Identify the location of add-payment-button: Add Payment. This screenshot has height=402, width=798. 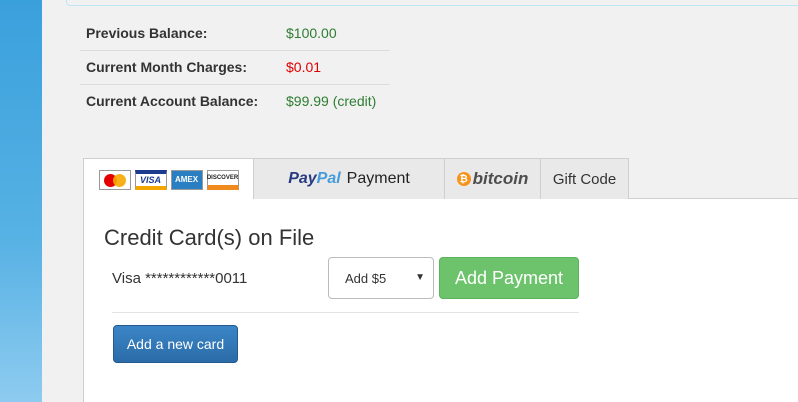
(509, 278).